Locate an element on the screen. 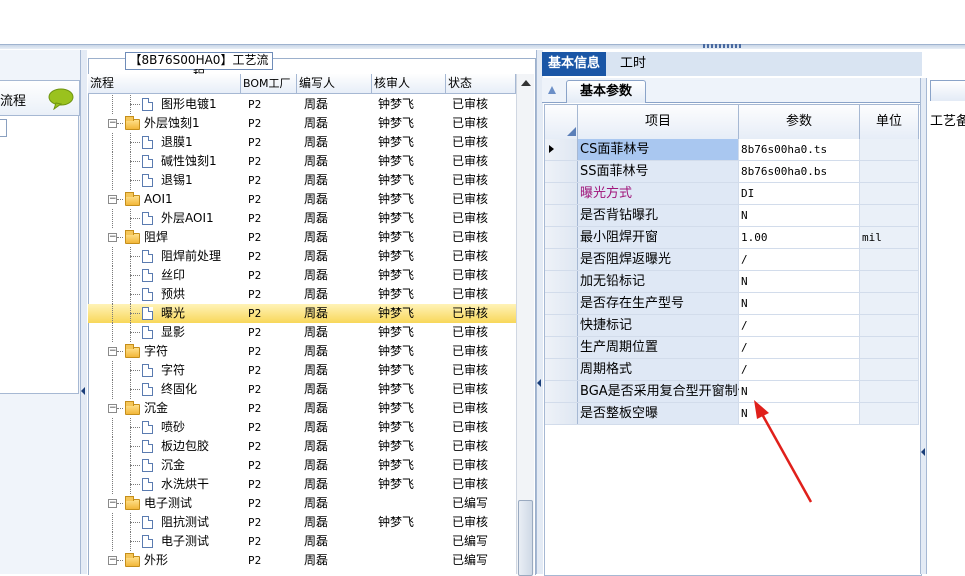  process-row: 沉金 P2 周磊 钟梦飞 已审核 is located at coordinates (302, 465).